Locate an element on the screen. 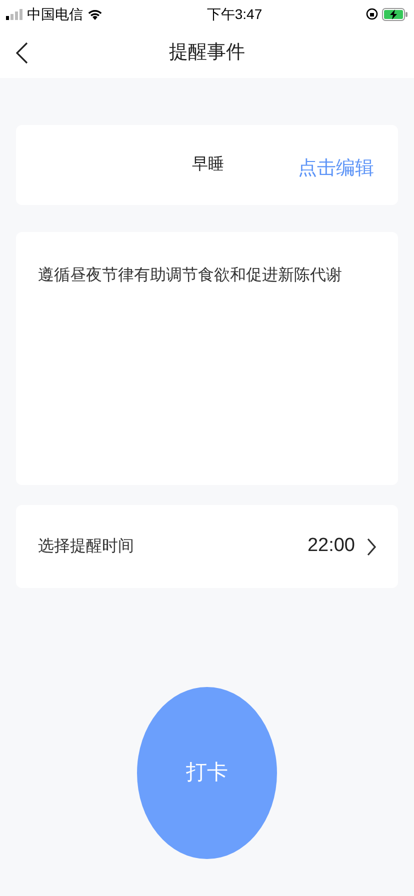 The width and height of the screenshot is (414, 896). wifi-icon is located at coordinates (95, 14).